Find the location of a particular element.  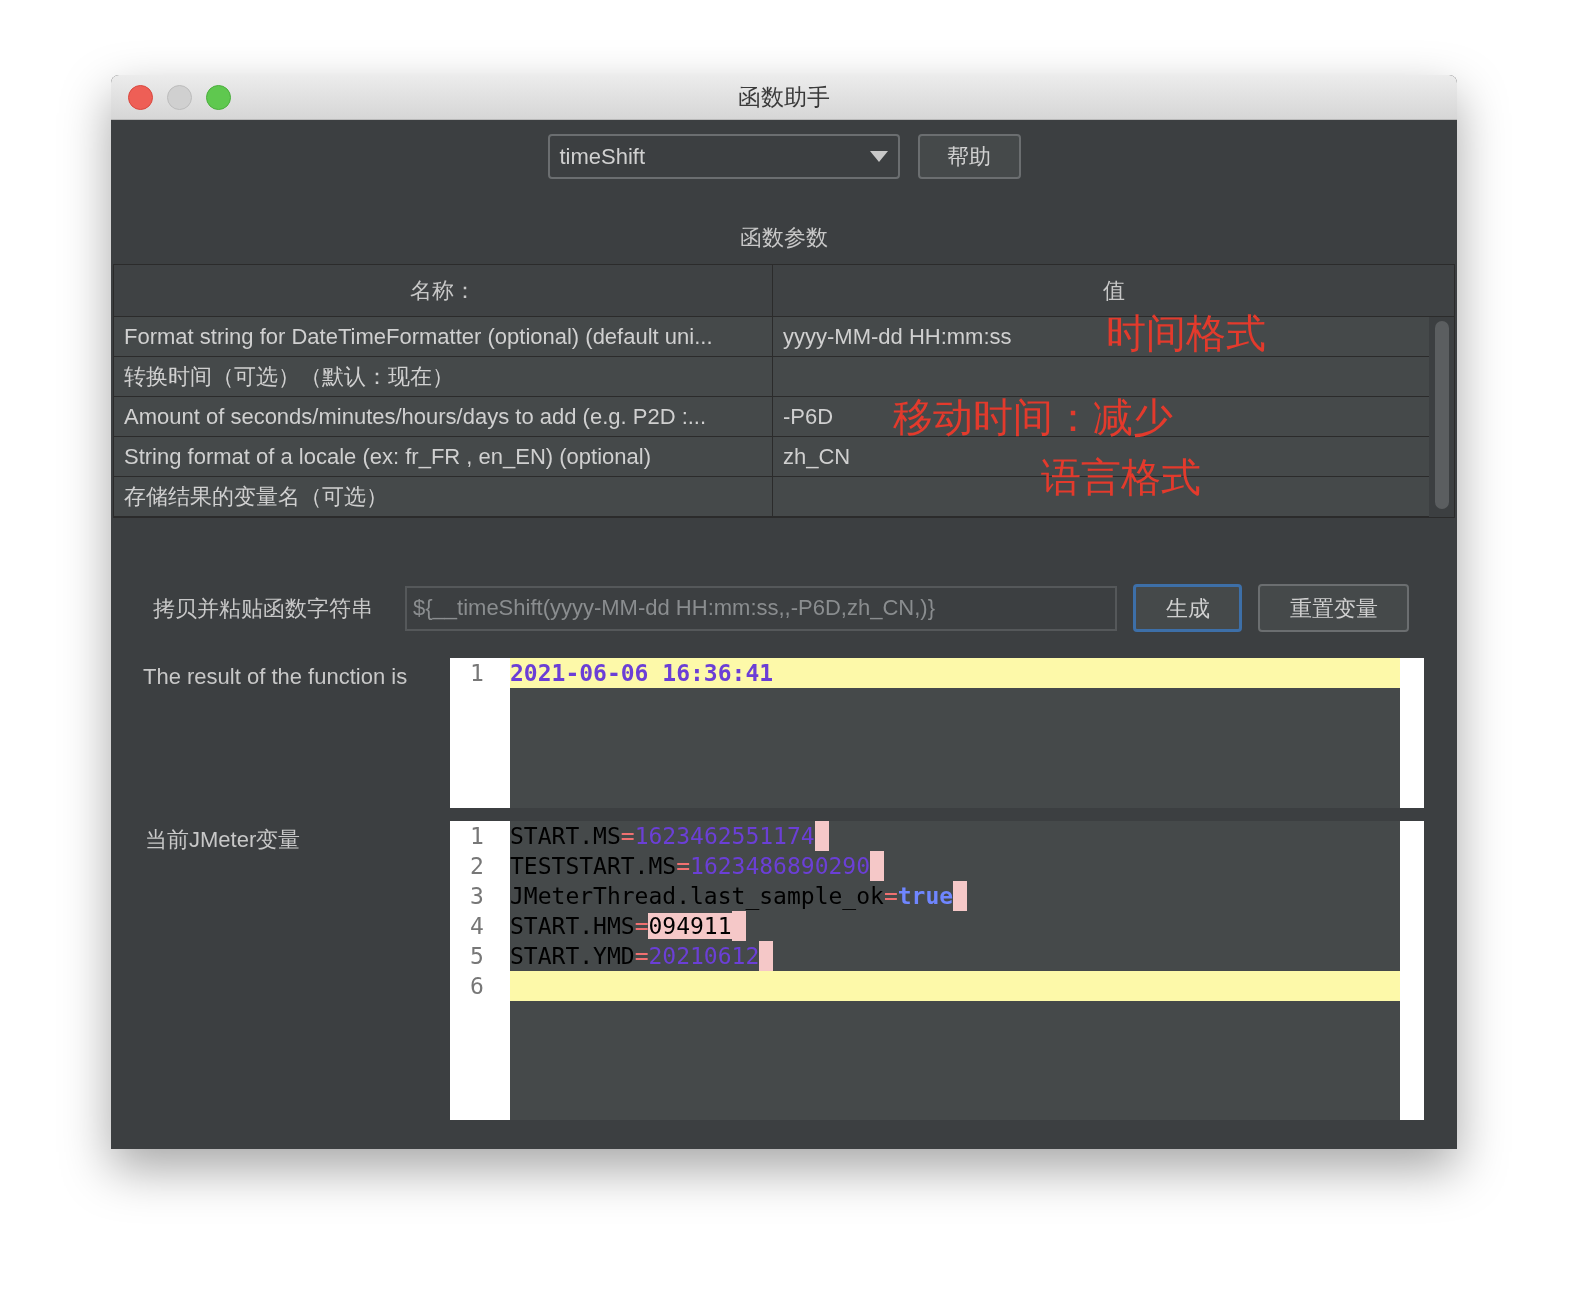

action-button: 生成 is located at coordinates (1187, 608).